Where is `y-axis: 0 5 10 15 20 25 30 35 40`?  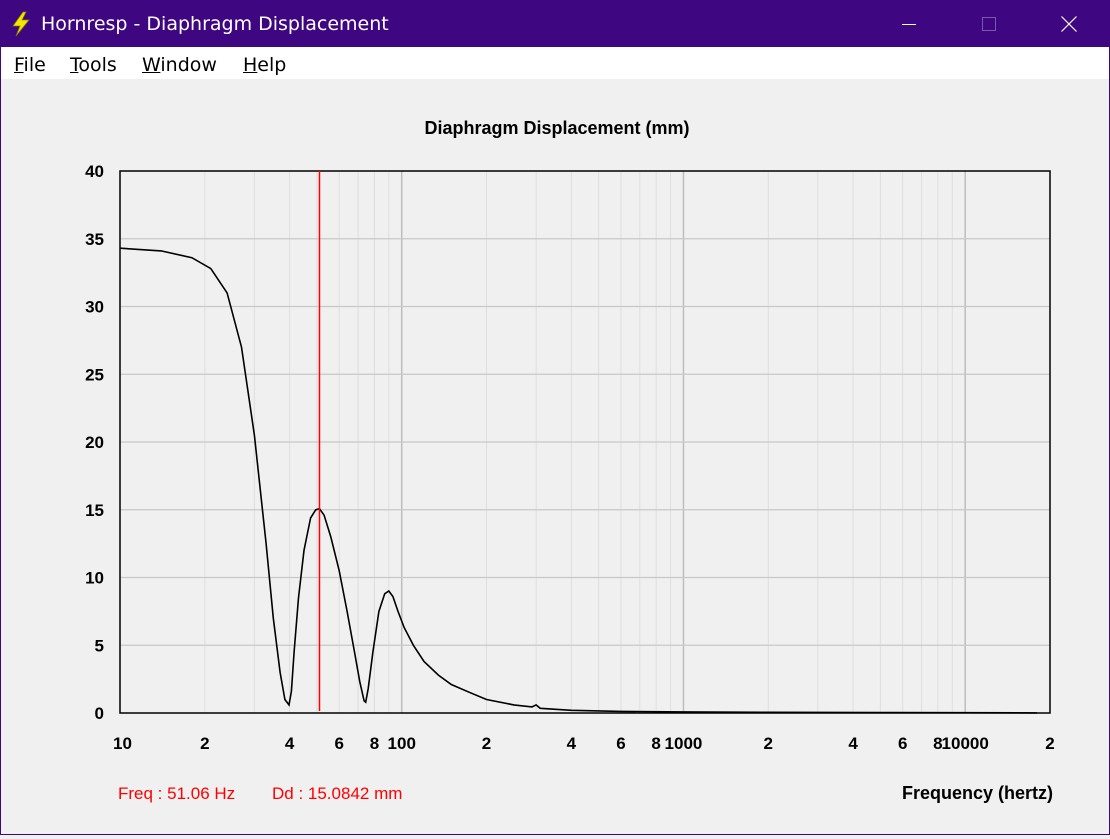
y-axis: 0 5 10 15 20 25 30 35 40 is located at coordinates (94, 442).